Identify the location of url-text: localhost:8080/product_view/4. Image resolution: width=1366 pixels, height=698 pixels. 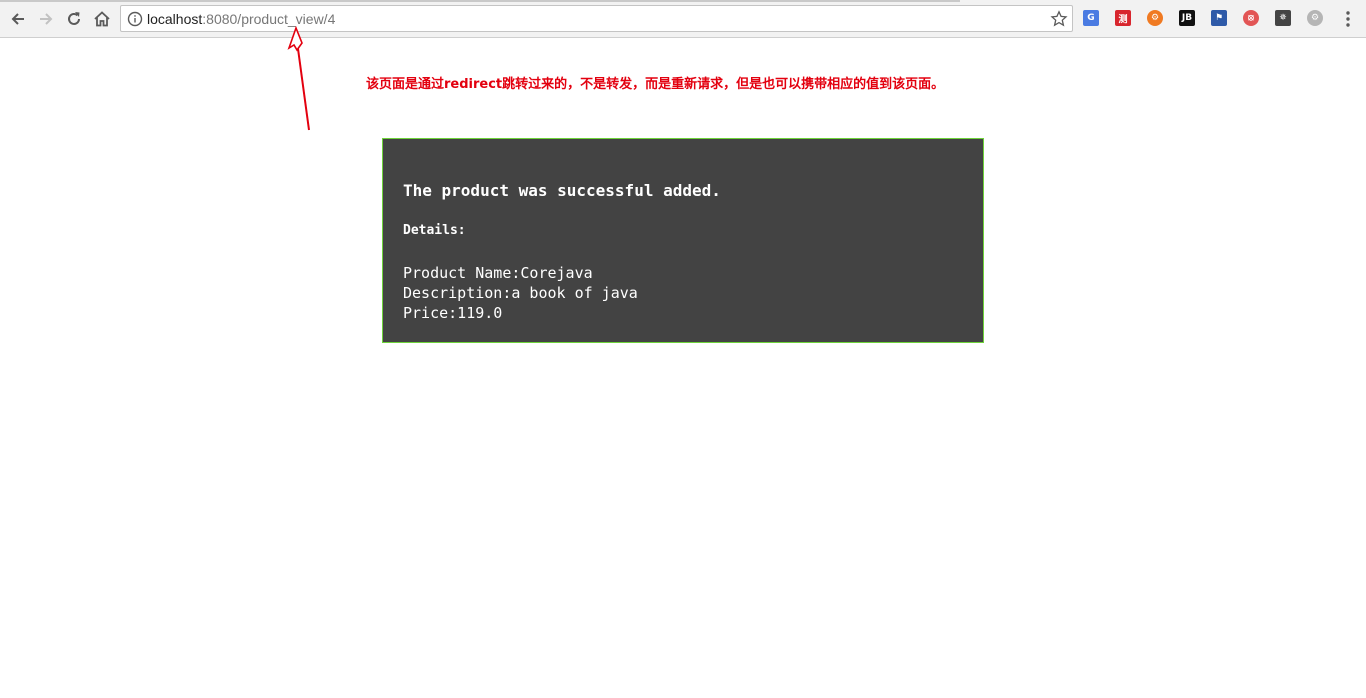
(241, 19).